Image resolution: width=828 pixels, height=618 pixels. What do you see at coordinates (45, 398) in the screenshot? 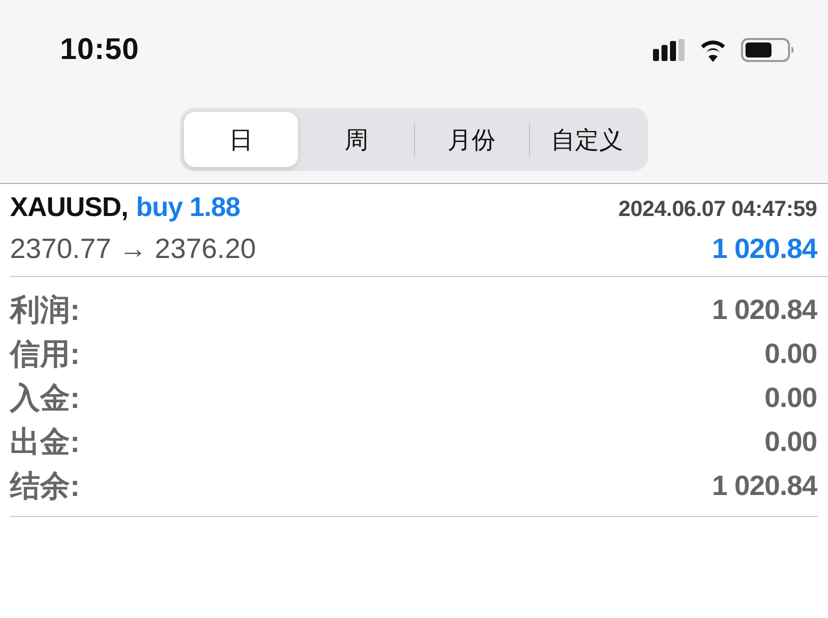
I see `summary-label: 入金:` at bounding box center [45, 398].